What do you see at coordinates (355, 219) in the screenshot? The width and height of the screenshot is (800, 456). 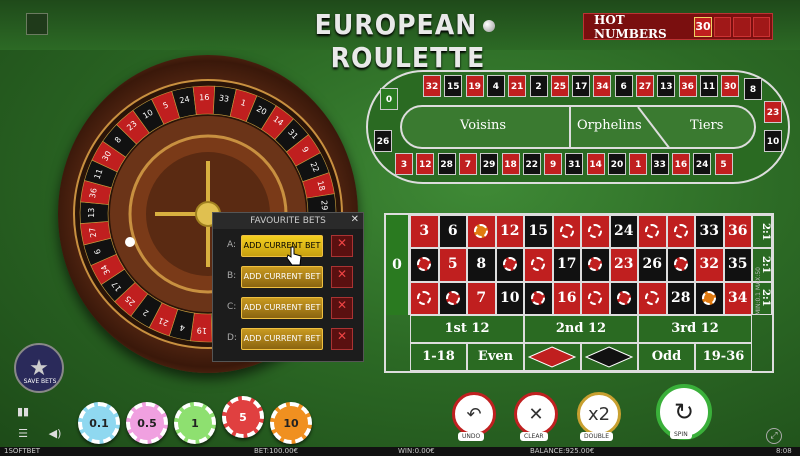 I see `close-icon: ✕` at bounding box center [355, 219].